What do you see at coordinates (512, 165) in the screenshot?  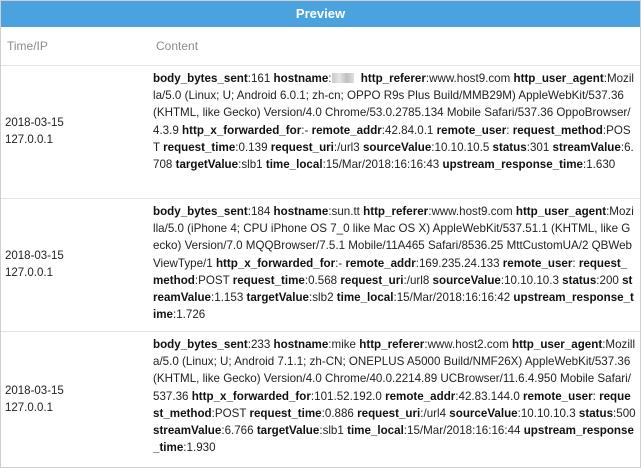 I see `field-key-upstream-response-time: upstream_response_time` at bounding box center [512, 165].